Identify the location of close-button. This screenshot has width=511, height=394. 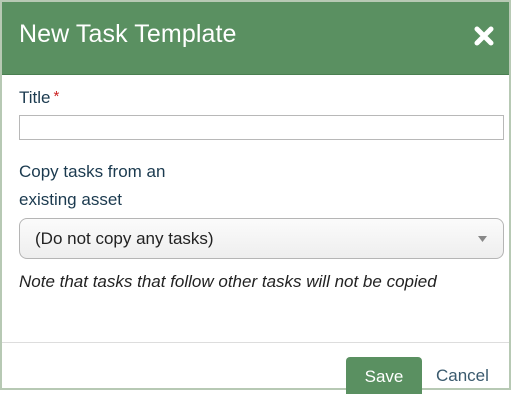
(484, 36).